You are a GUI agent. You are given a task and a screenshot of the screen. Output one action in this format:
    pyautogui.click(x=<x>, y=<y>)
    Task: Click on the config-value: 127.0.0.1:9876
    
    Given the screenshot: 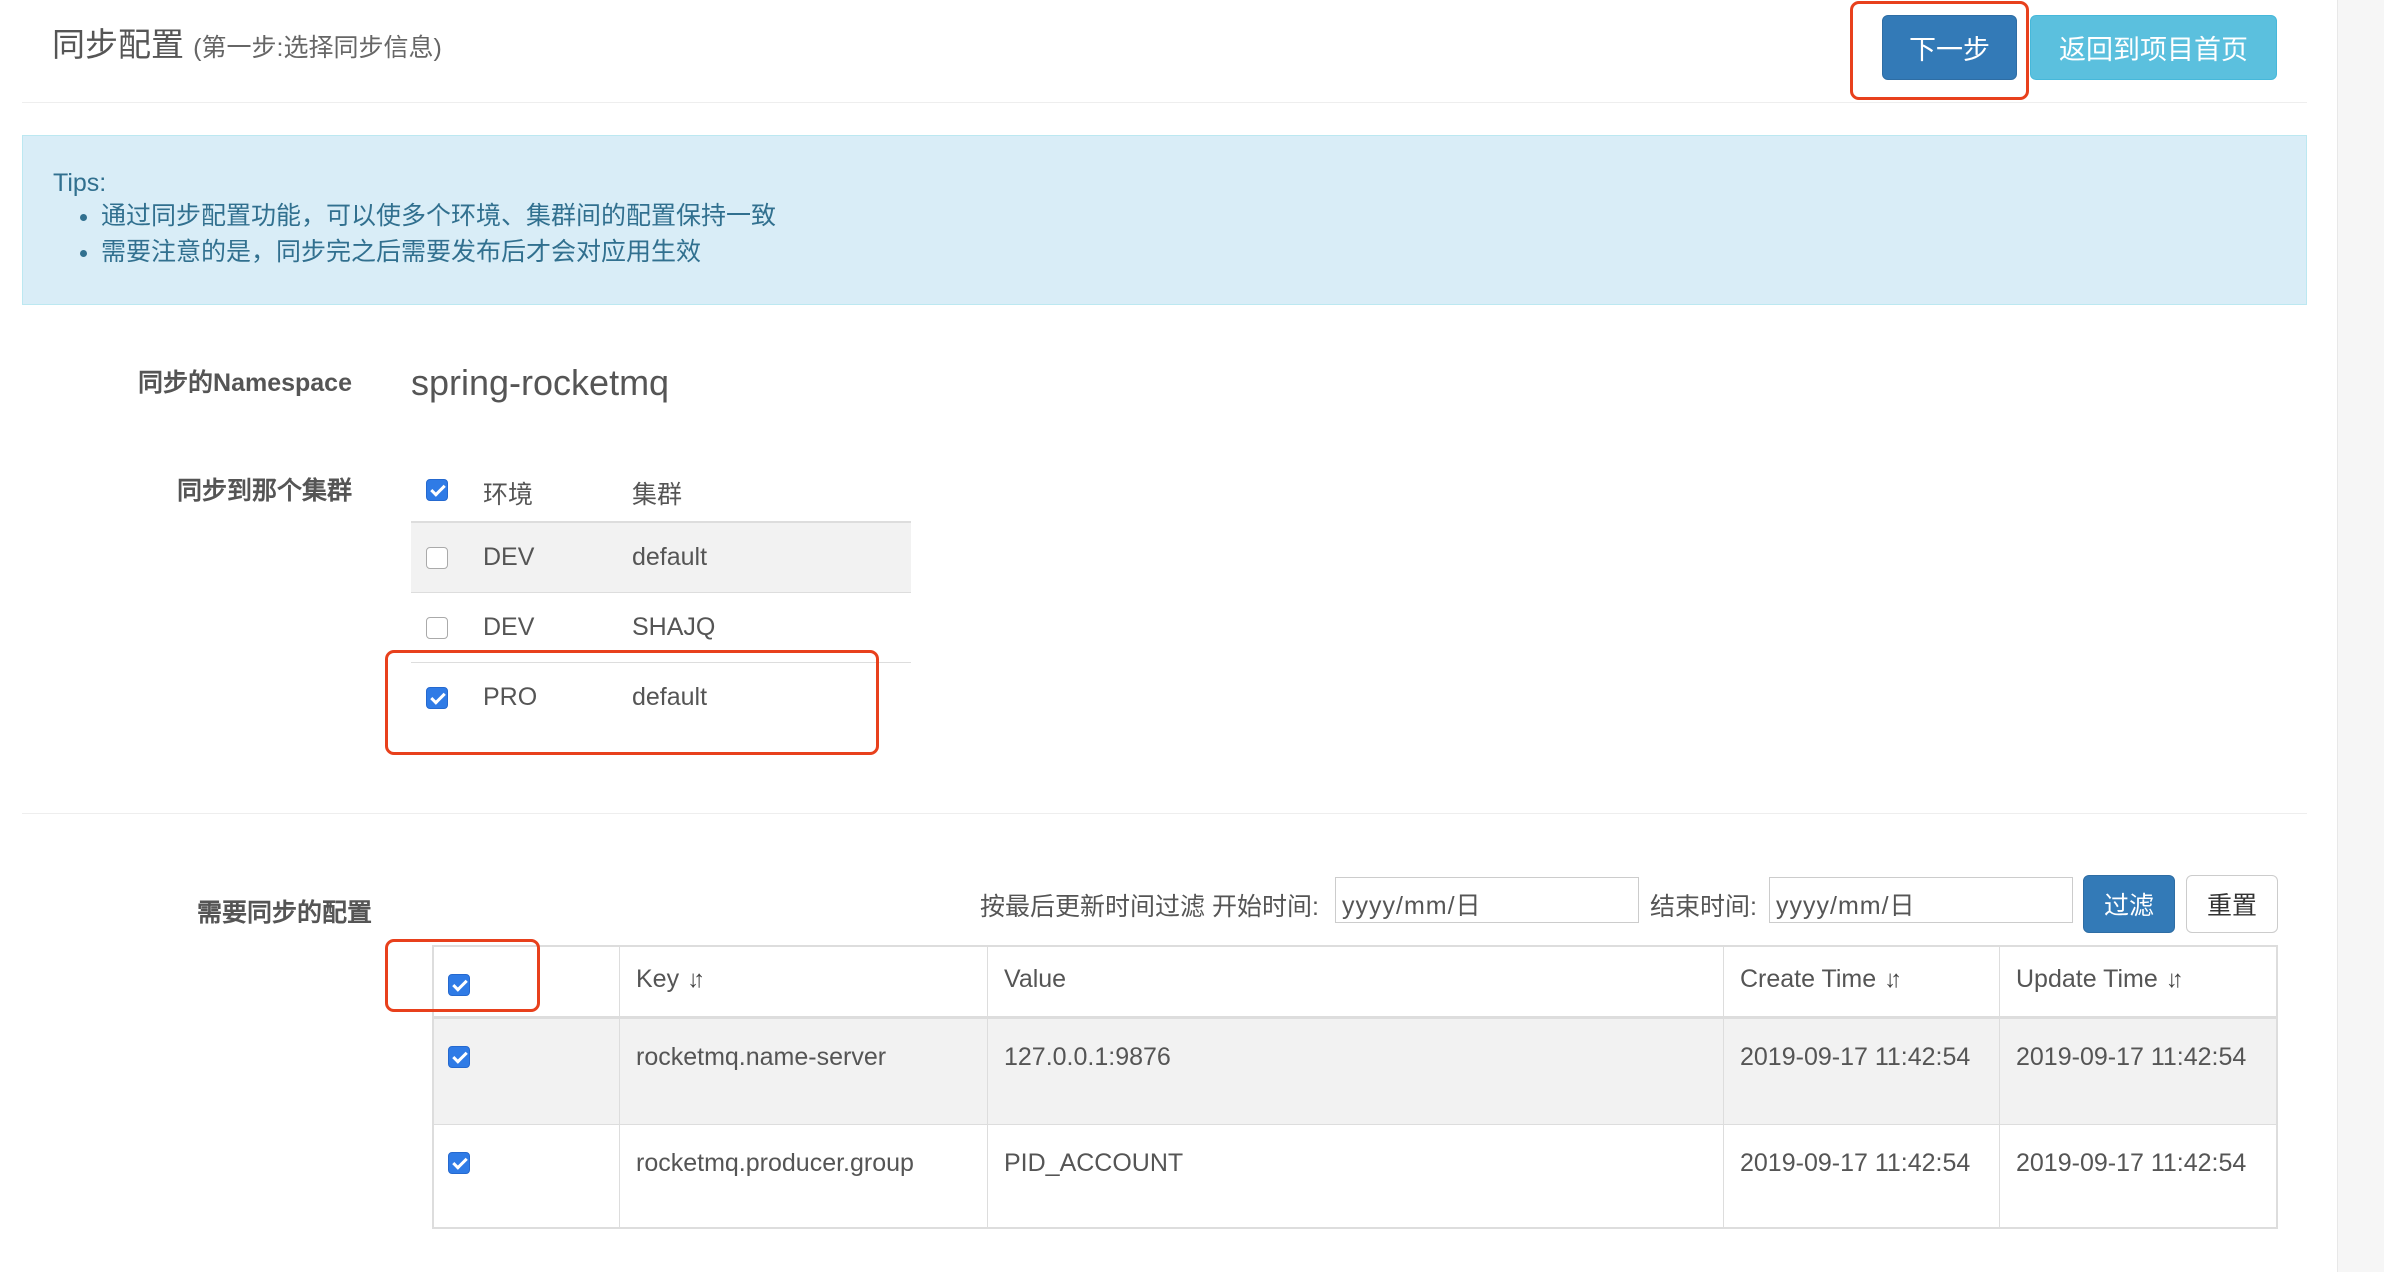 What is the action you would take?
    pyautogui.click(x=1356, y=1071)
    